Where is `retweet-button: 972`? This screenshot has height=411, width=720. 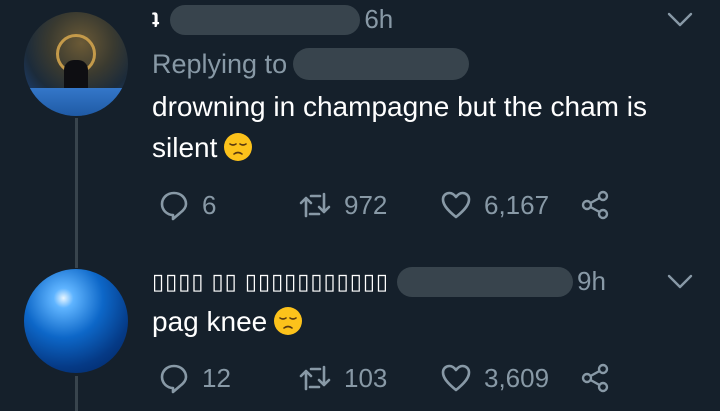 retweet-button: 972 is located at coordinates (369, 205).